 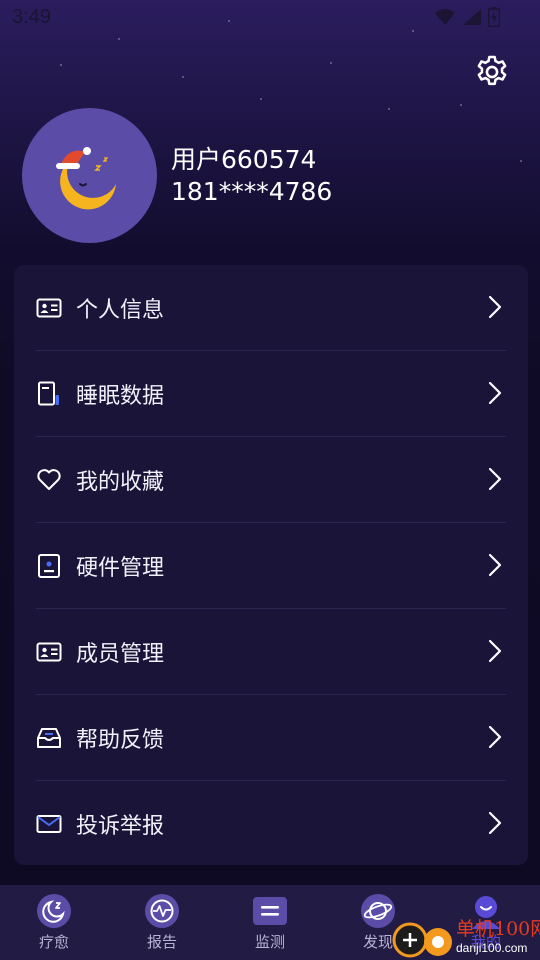 What do you see at coordinates (270, 18) in the screenshot?
I see `status-bar: 3:49` at bounding box center [270, 18].